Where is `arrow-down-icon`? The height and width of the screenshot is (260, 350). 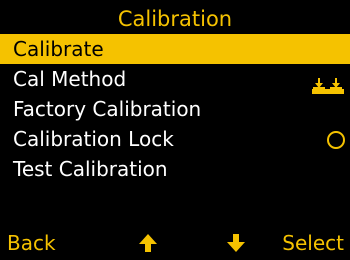
arrow-down-icon is located at coordinates (236, 243).